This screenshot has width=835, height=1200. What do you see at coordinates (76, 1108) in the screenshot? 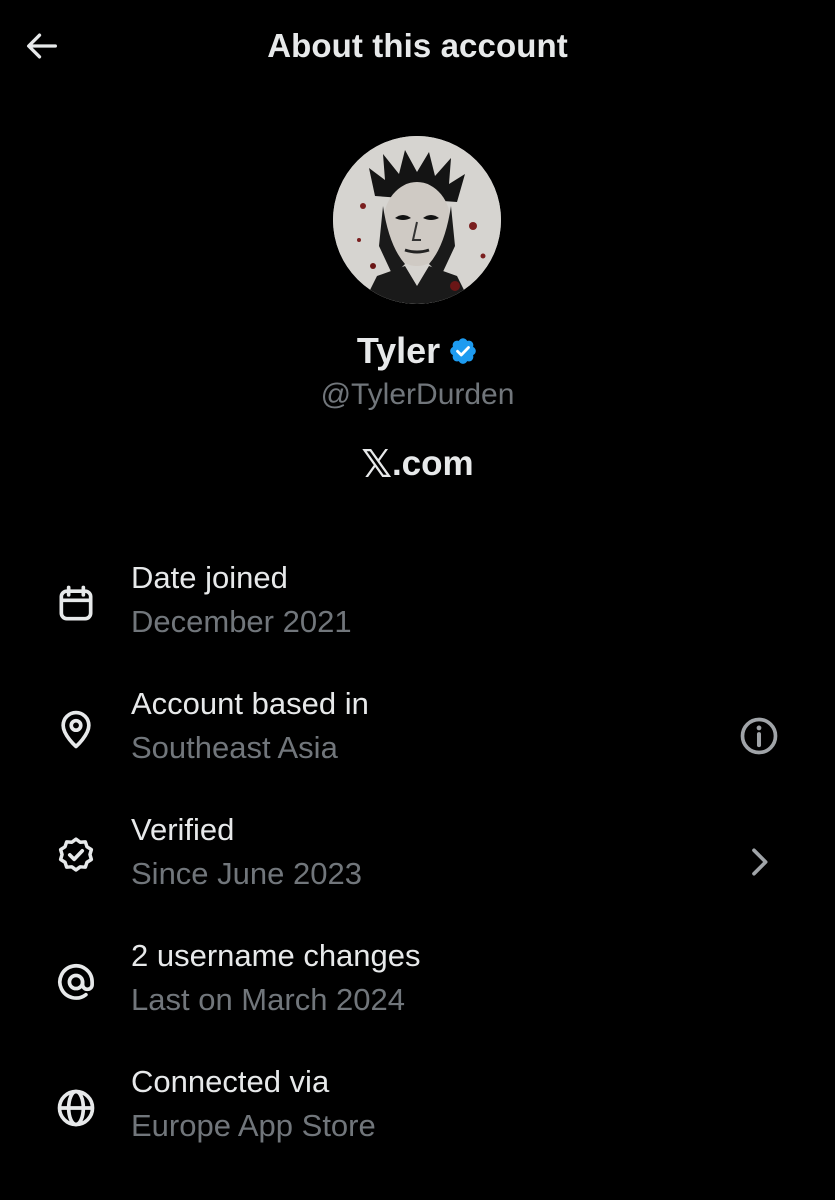
I see `globe-icon` at bounding box center [76, 1108].